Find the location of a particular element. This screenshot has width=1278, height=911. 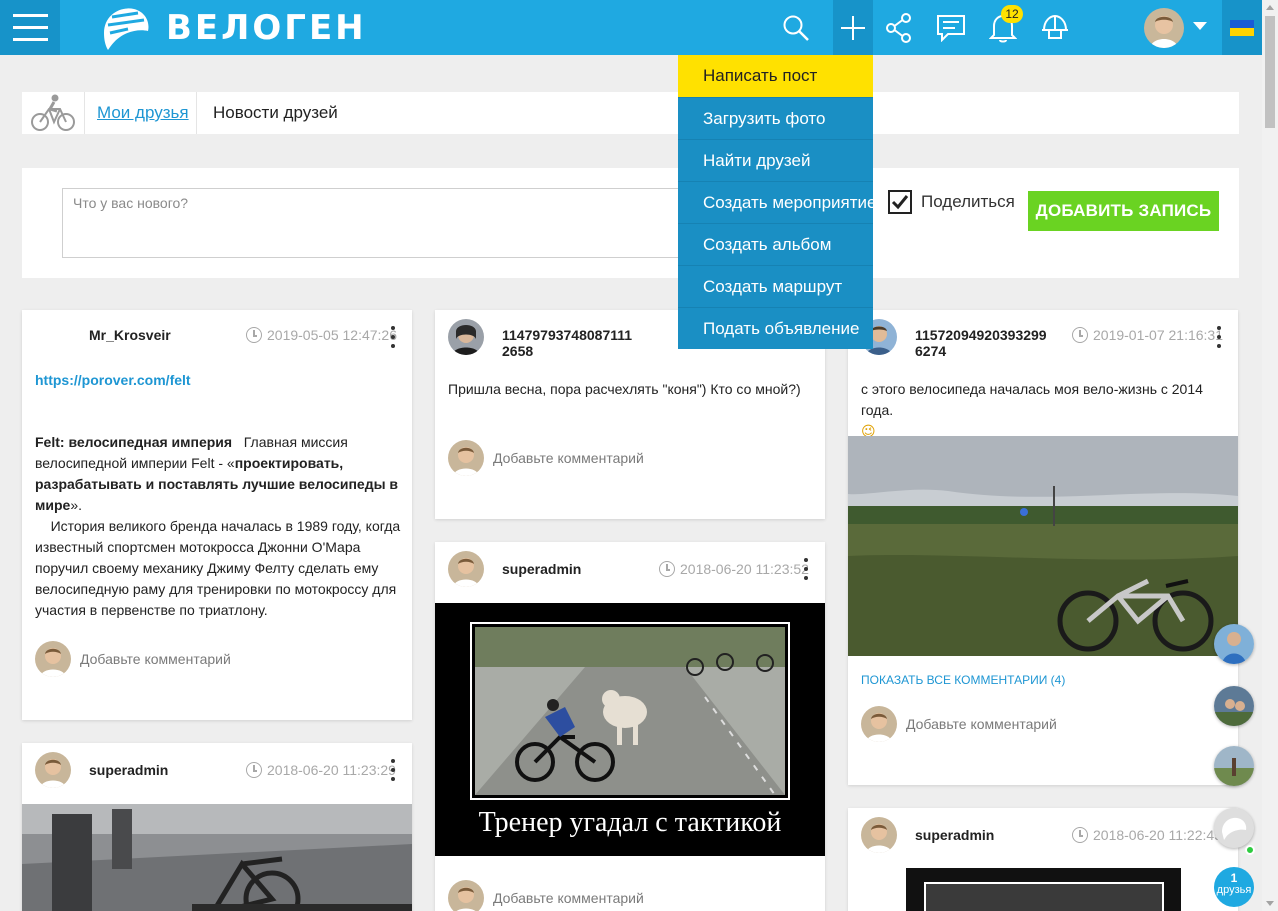

new-post-input is located at coordinates (382, 223).